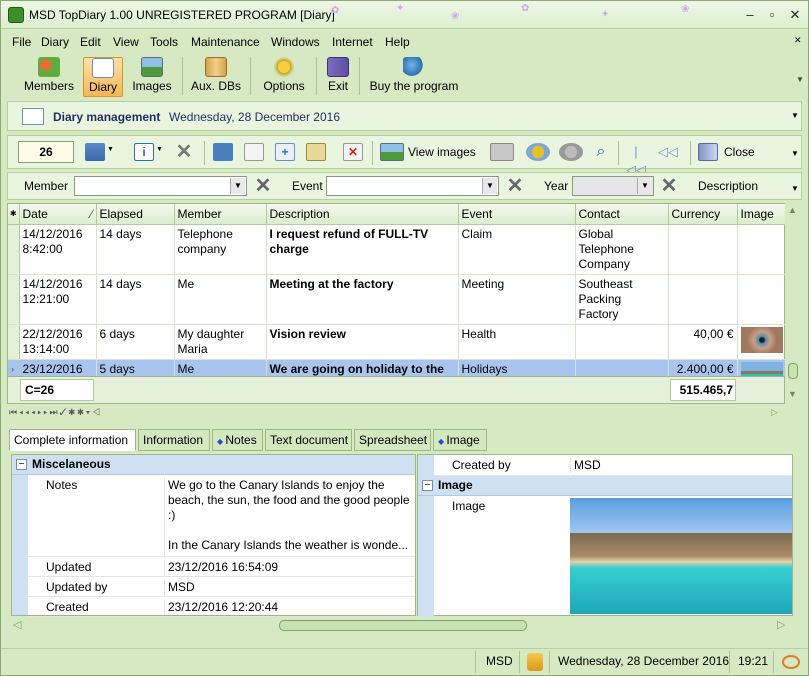 This screenshot has height=676, width=809. I want to click on member-select: ▼, so click(160, 186).